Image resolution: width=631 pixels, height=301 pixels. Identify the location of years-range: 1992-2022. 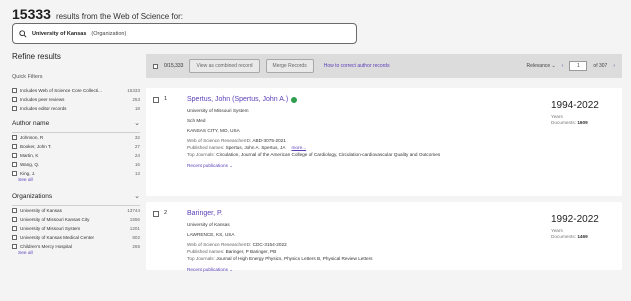
(575, 219).